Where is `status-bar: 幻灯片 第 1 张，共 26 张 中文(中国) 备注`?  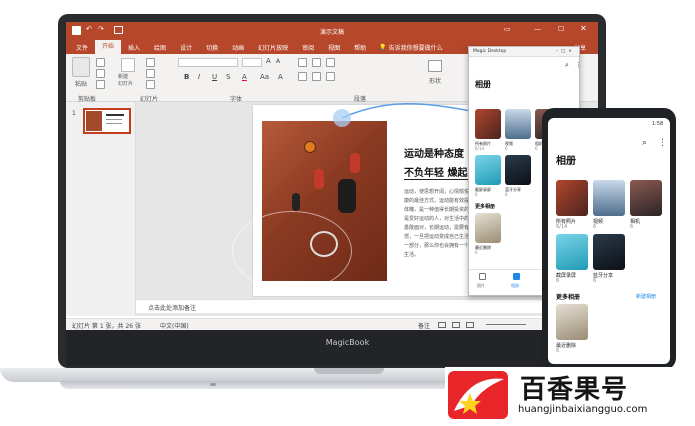 status-bar: 幻灯片 第 1 张，共 26 张 中文(中国) 备注 is located at coordinates (332, 324).